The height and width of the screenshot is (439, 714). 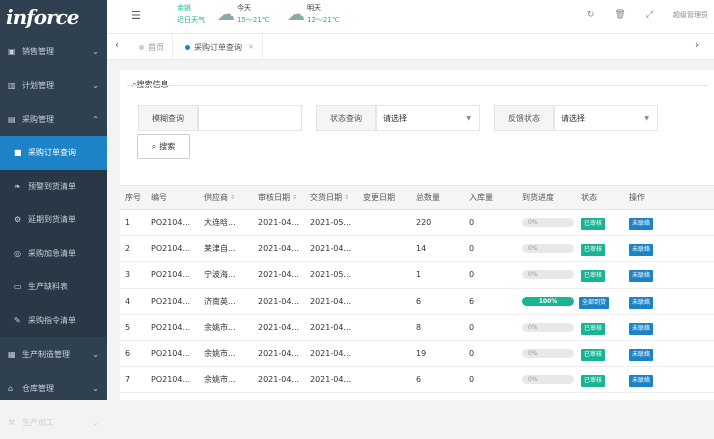 I want to click on cell-total: 6, so click(x=419, y=301).